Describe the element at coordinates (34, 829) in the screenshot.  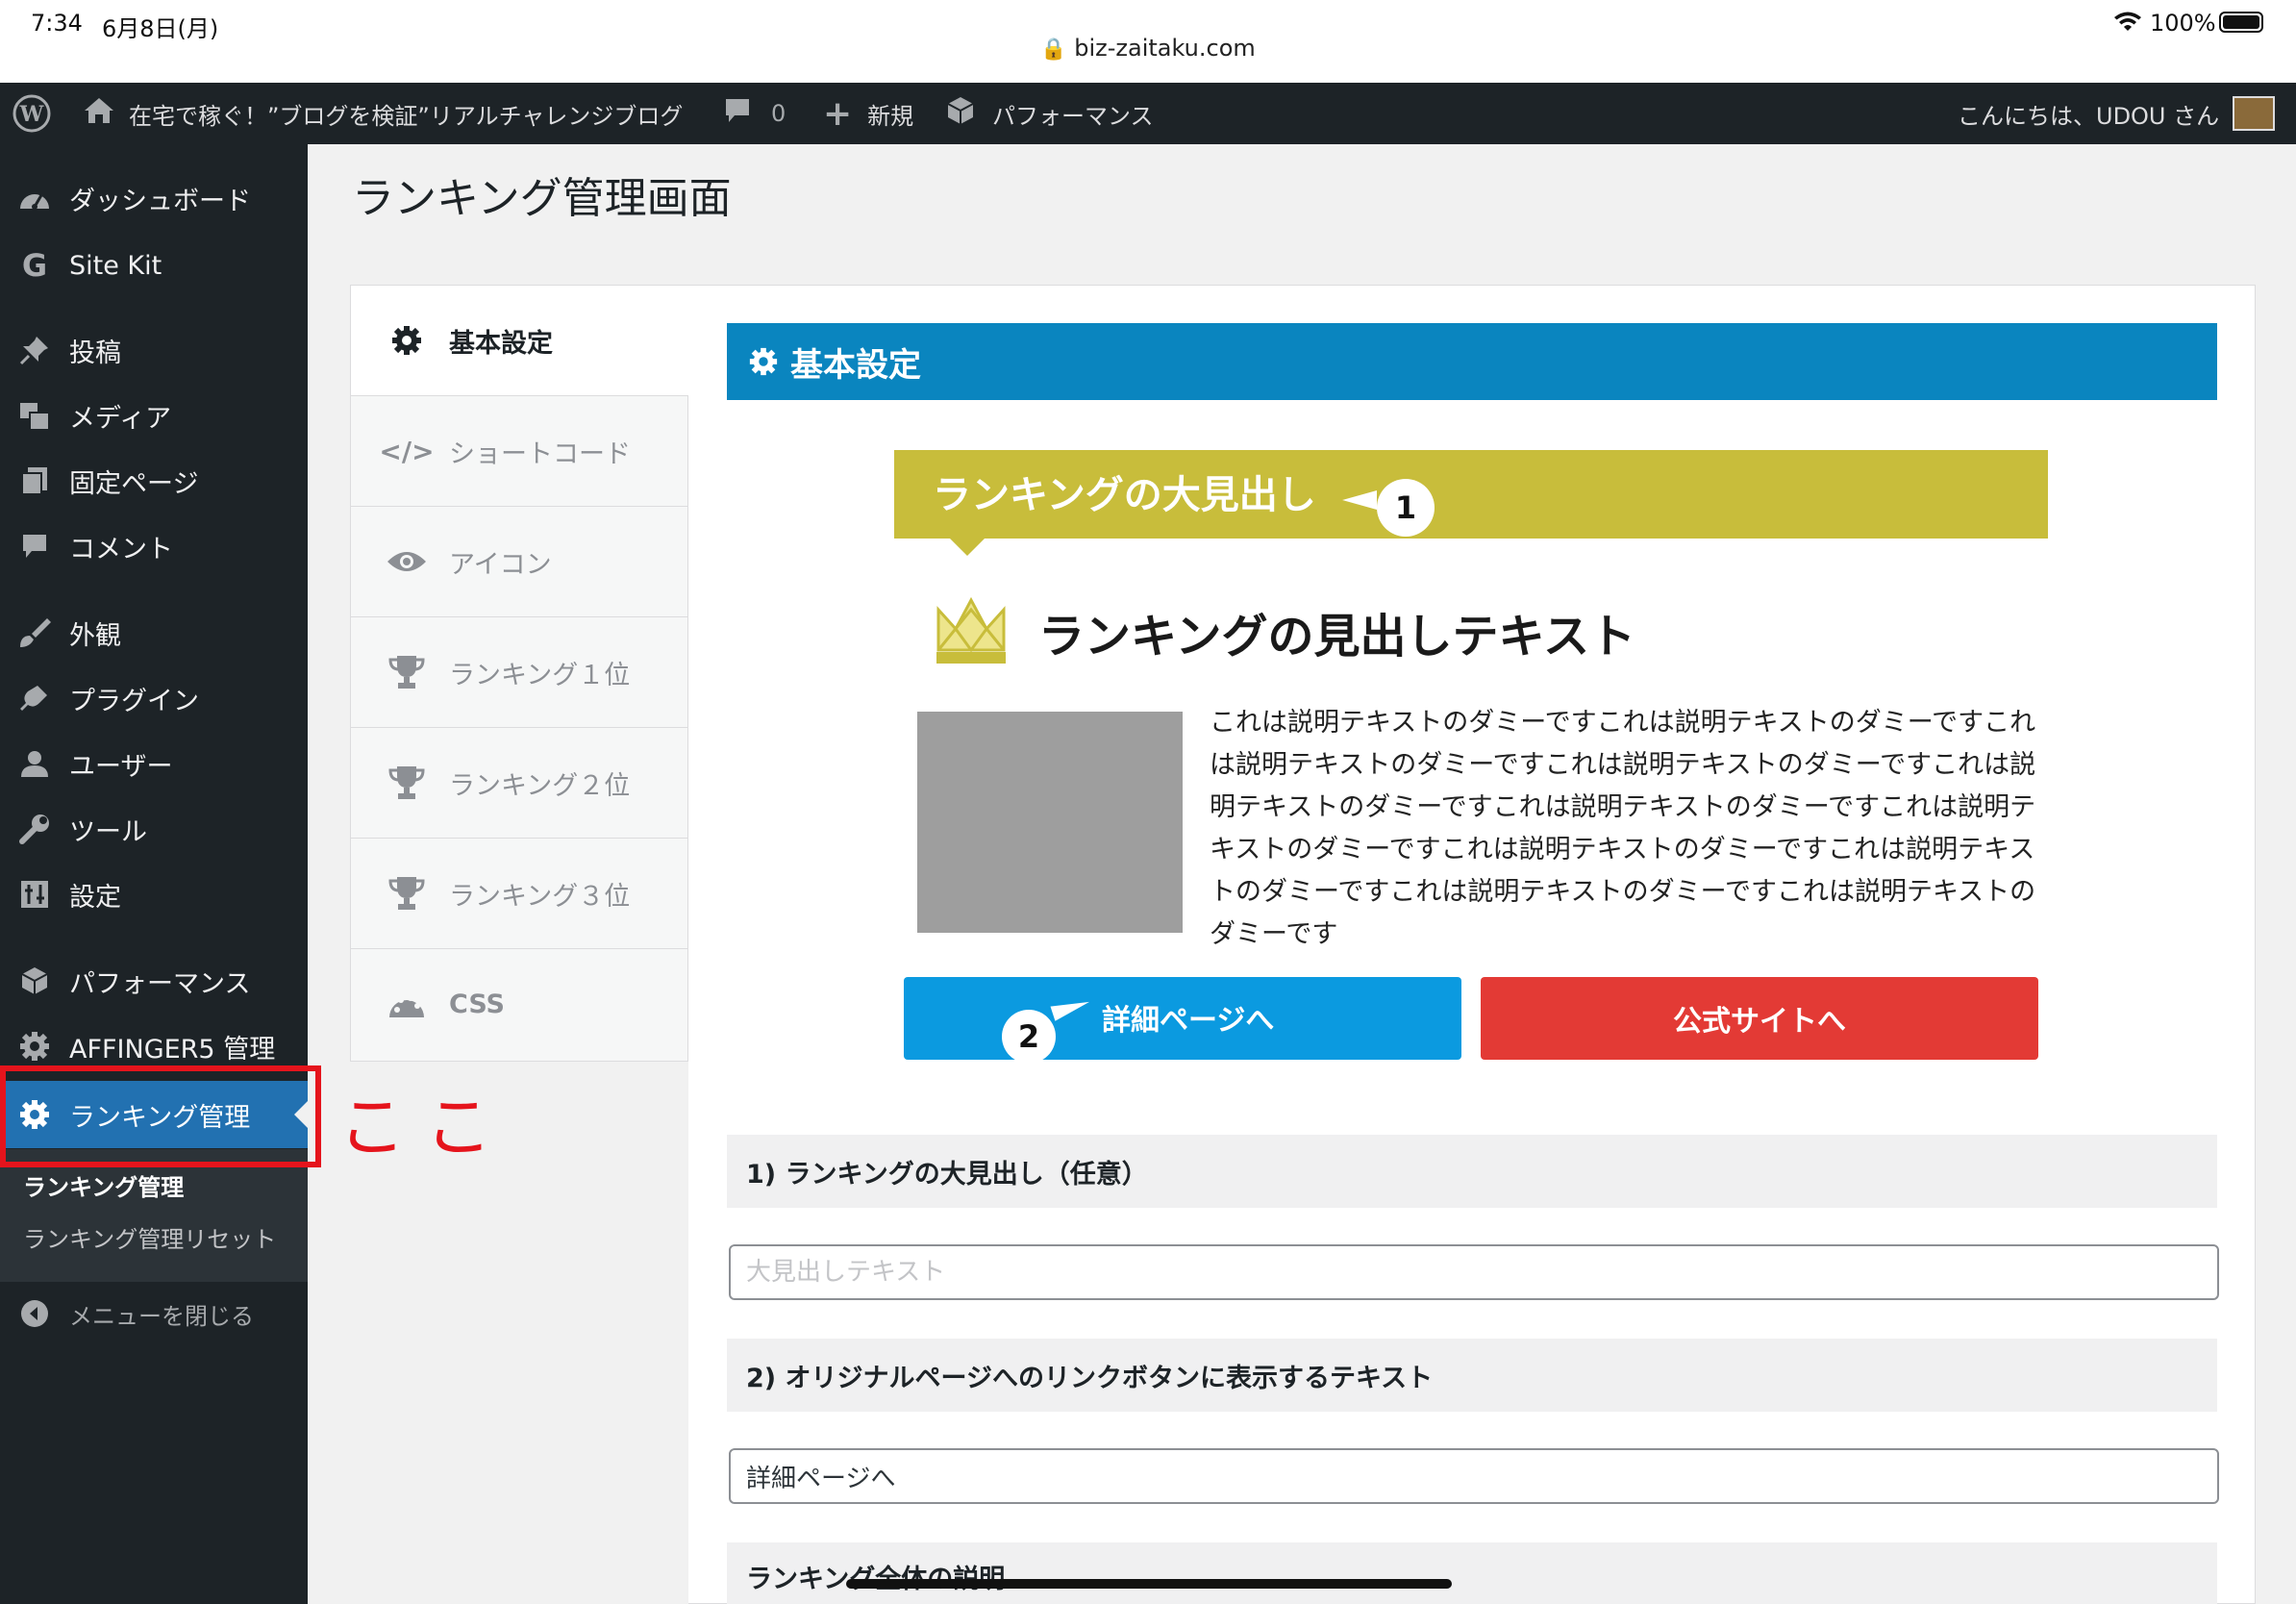
I see `wrench-icon` at that location.